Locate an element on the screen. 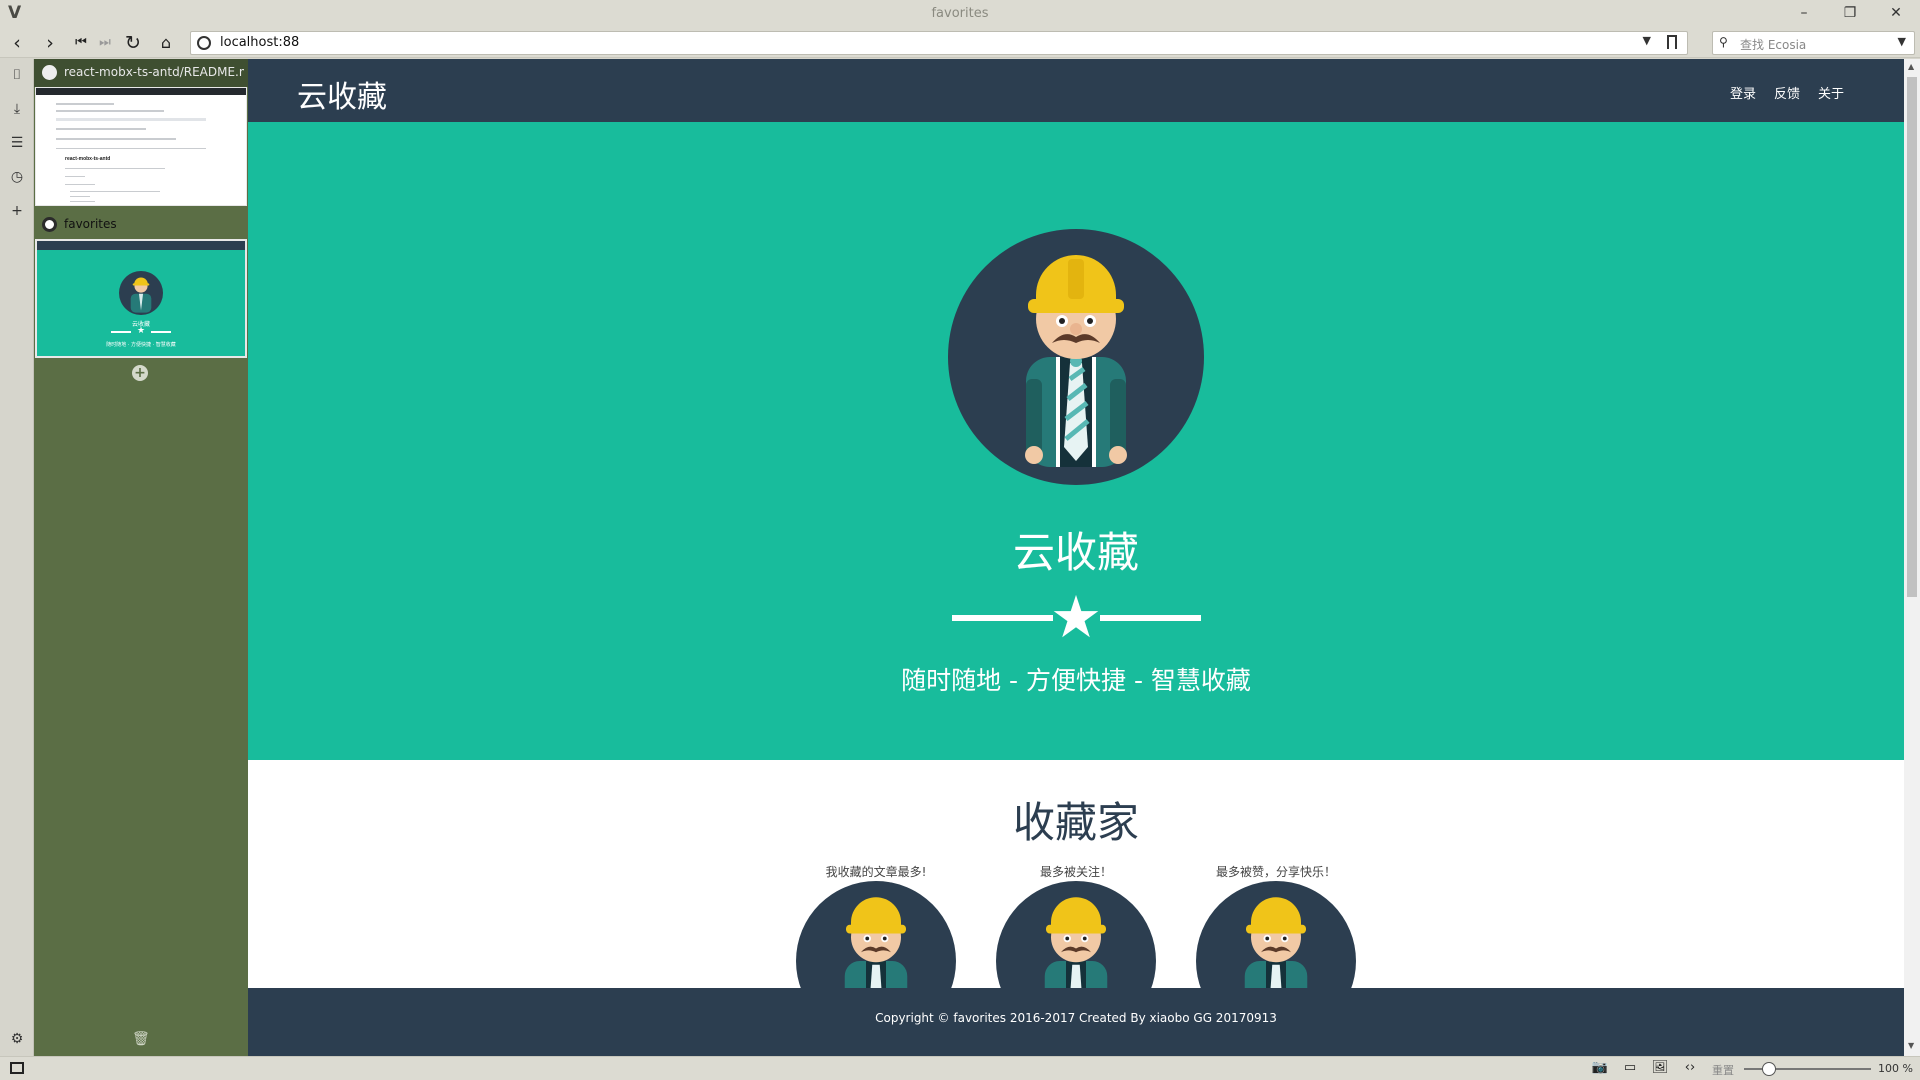  settings-icon: ⚙ is located at coordinates (17, 1039).